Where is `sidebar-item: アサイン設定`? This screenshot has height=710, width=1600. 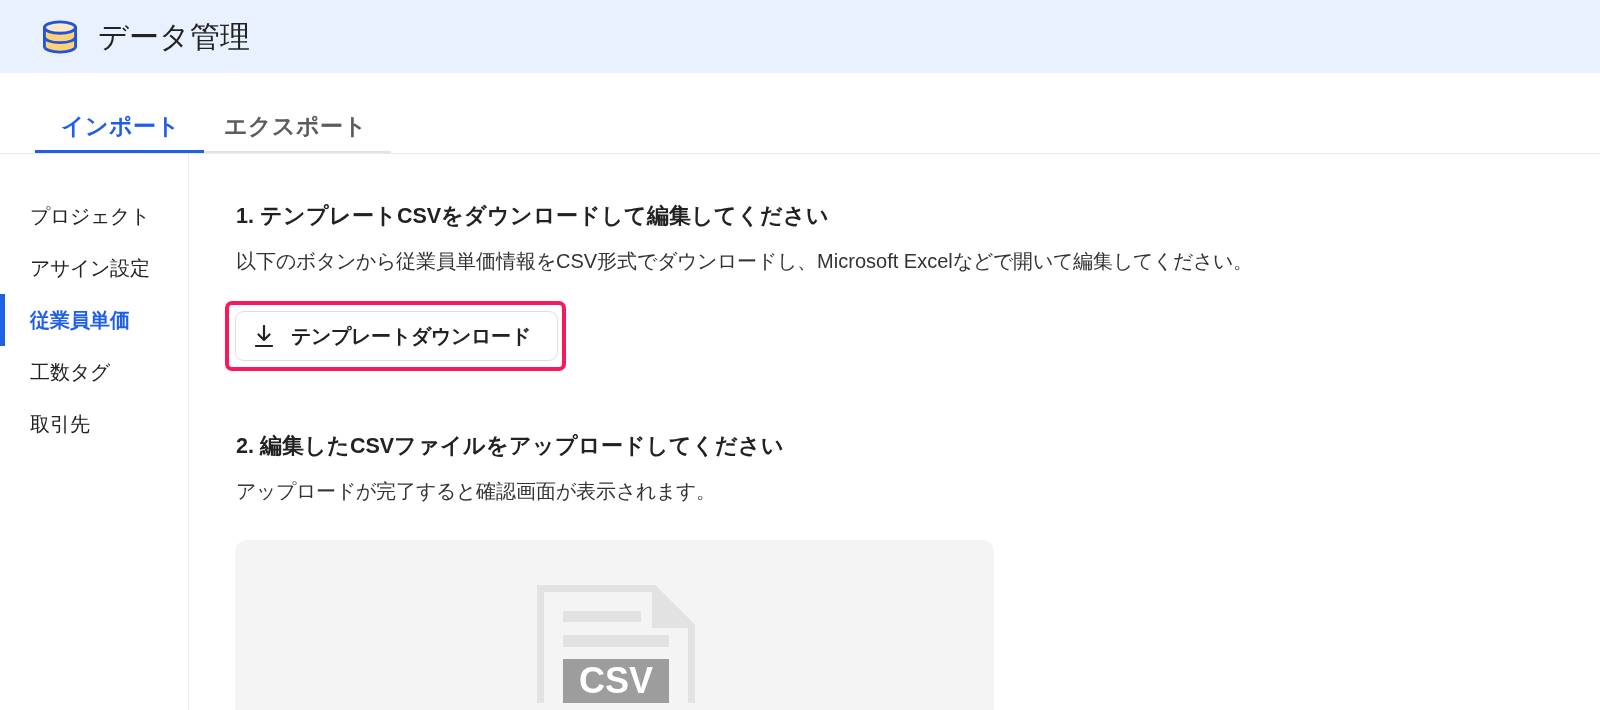 sidebar-item: アサイン設定 is located at coordinates (94, 268).